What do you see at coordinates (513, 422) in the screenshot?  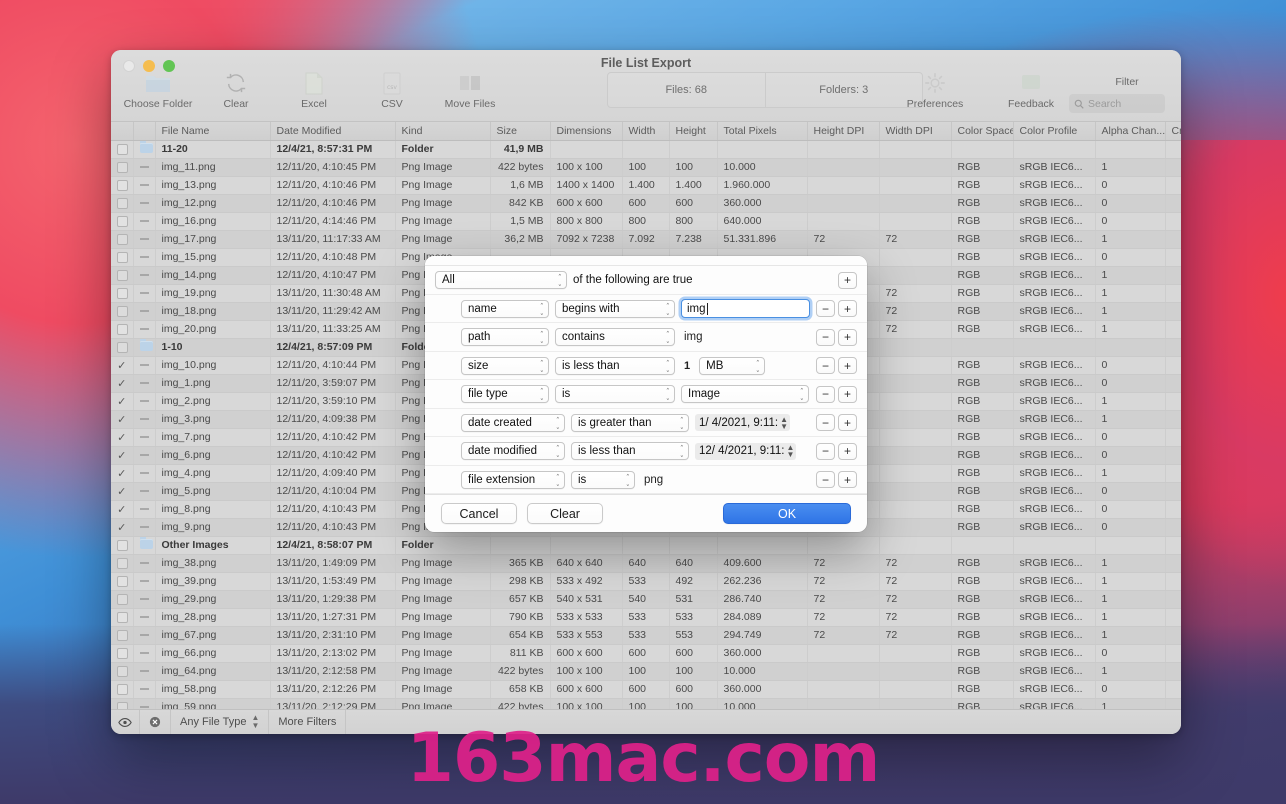 I see `rule-field-dropdown: date created` at bounding box center [513, 422].